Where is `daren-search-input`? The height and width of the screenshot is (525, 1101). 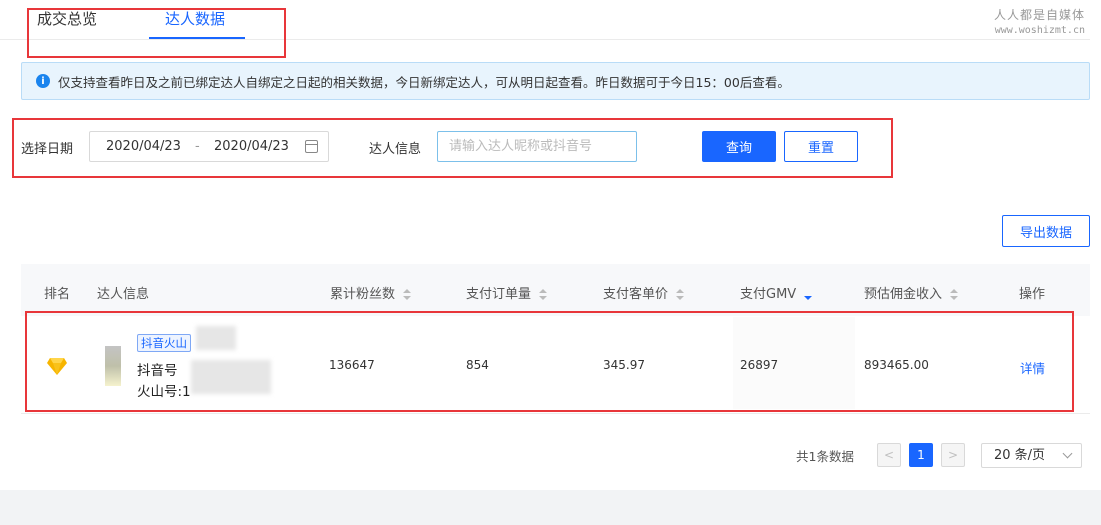 daren-search-input is located at coordinates (537, 146).